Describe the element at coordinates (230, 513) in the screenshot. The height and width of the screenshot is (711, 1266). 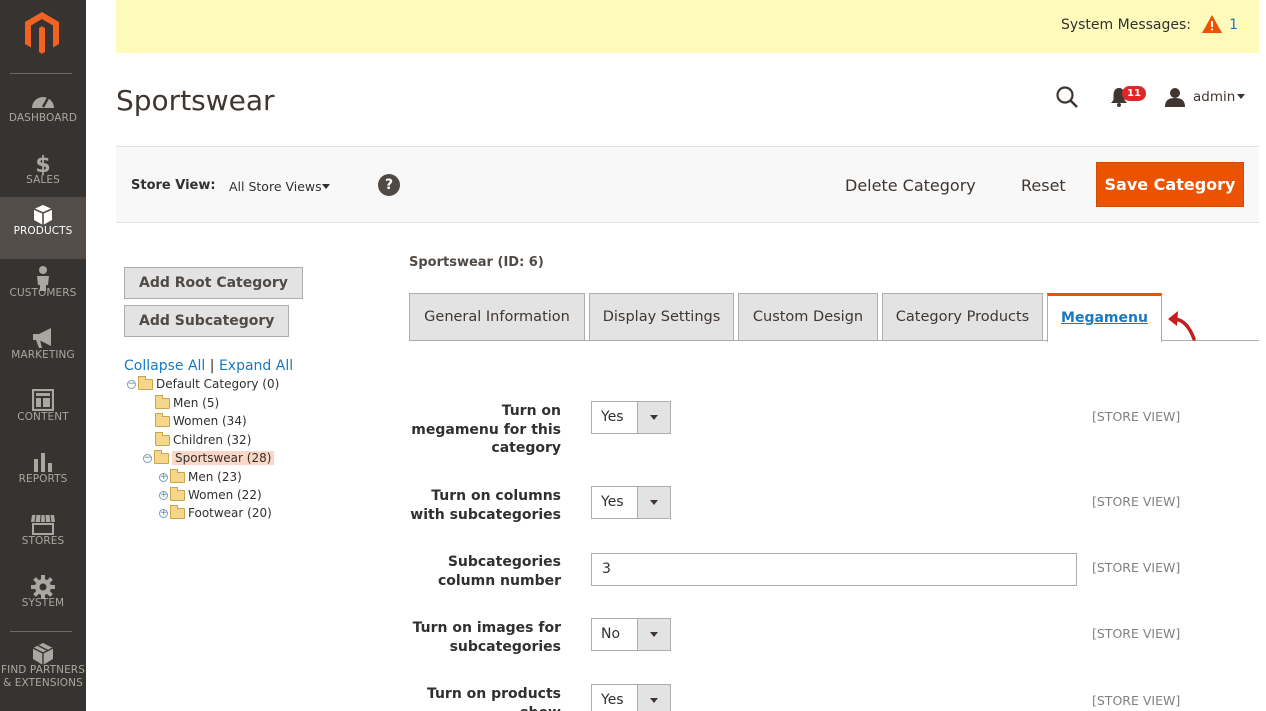
I see `tree-node-label: Footwear (20)` at that location.